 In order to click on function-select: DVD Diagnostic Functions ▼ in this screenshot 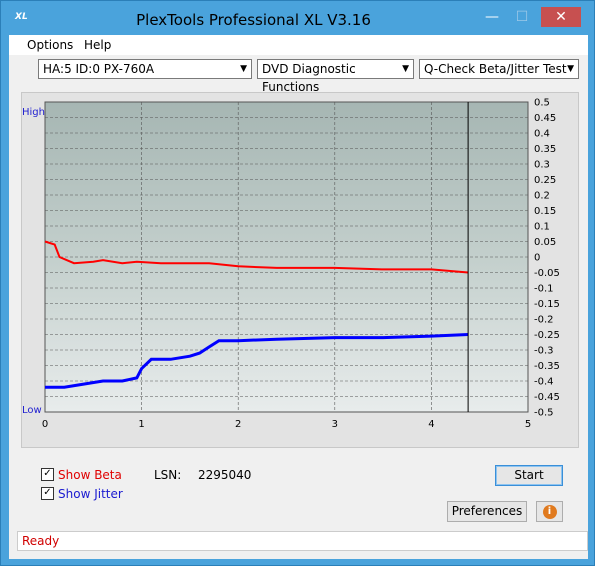, I will do `click(335, 76)`.